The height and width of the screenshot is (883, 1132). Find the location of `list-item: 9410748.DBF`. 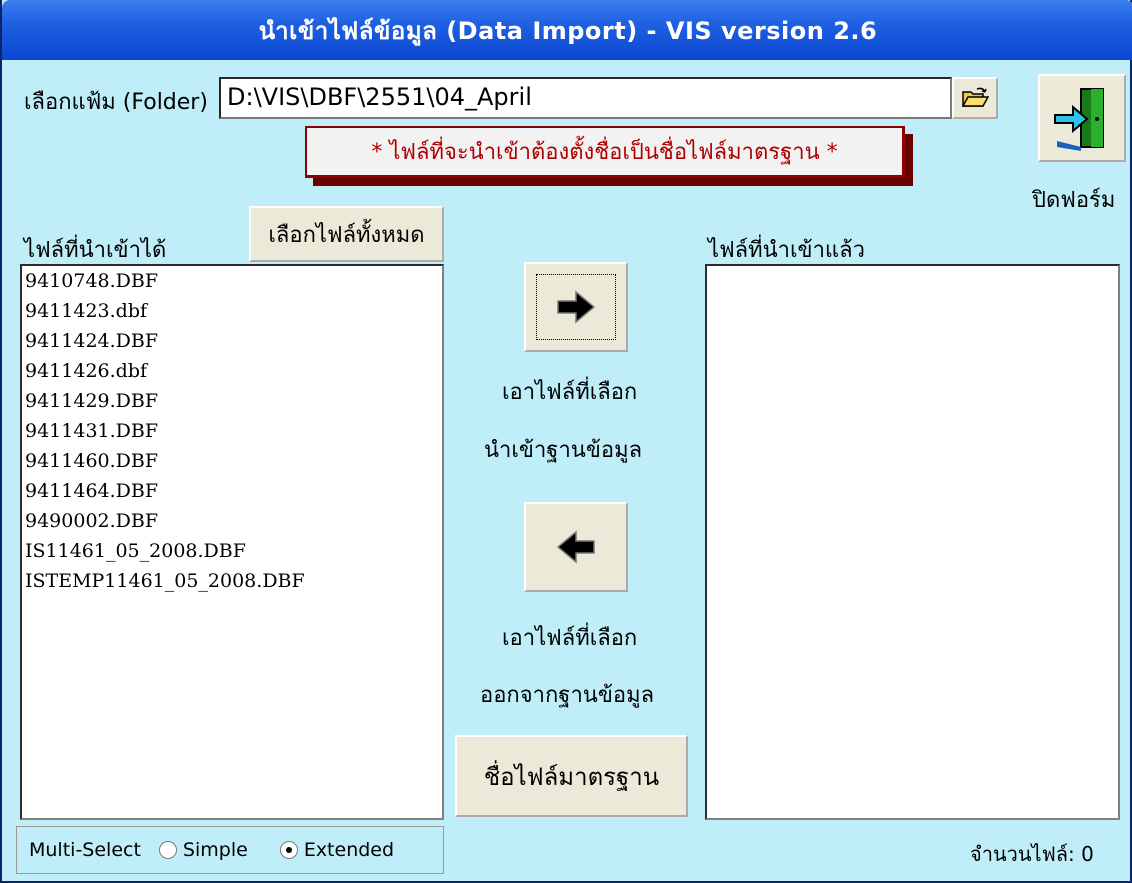

list-item: 9410748.DBF is located at coordinates (232, 281).